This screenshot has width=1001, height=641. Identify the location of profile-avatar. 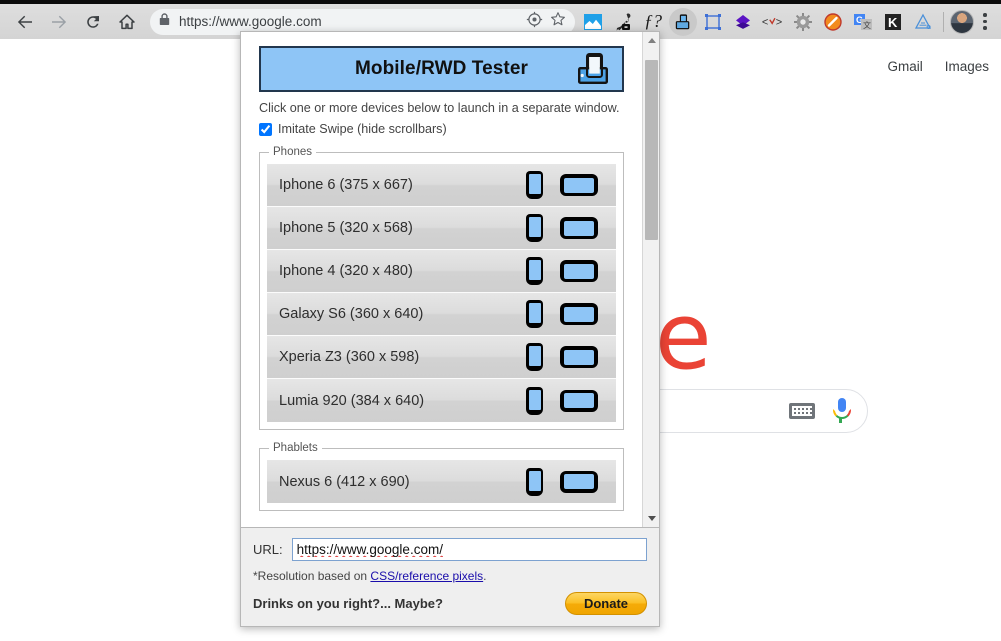
(962, 21).